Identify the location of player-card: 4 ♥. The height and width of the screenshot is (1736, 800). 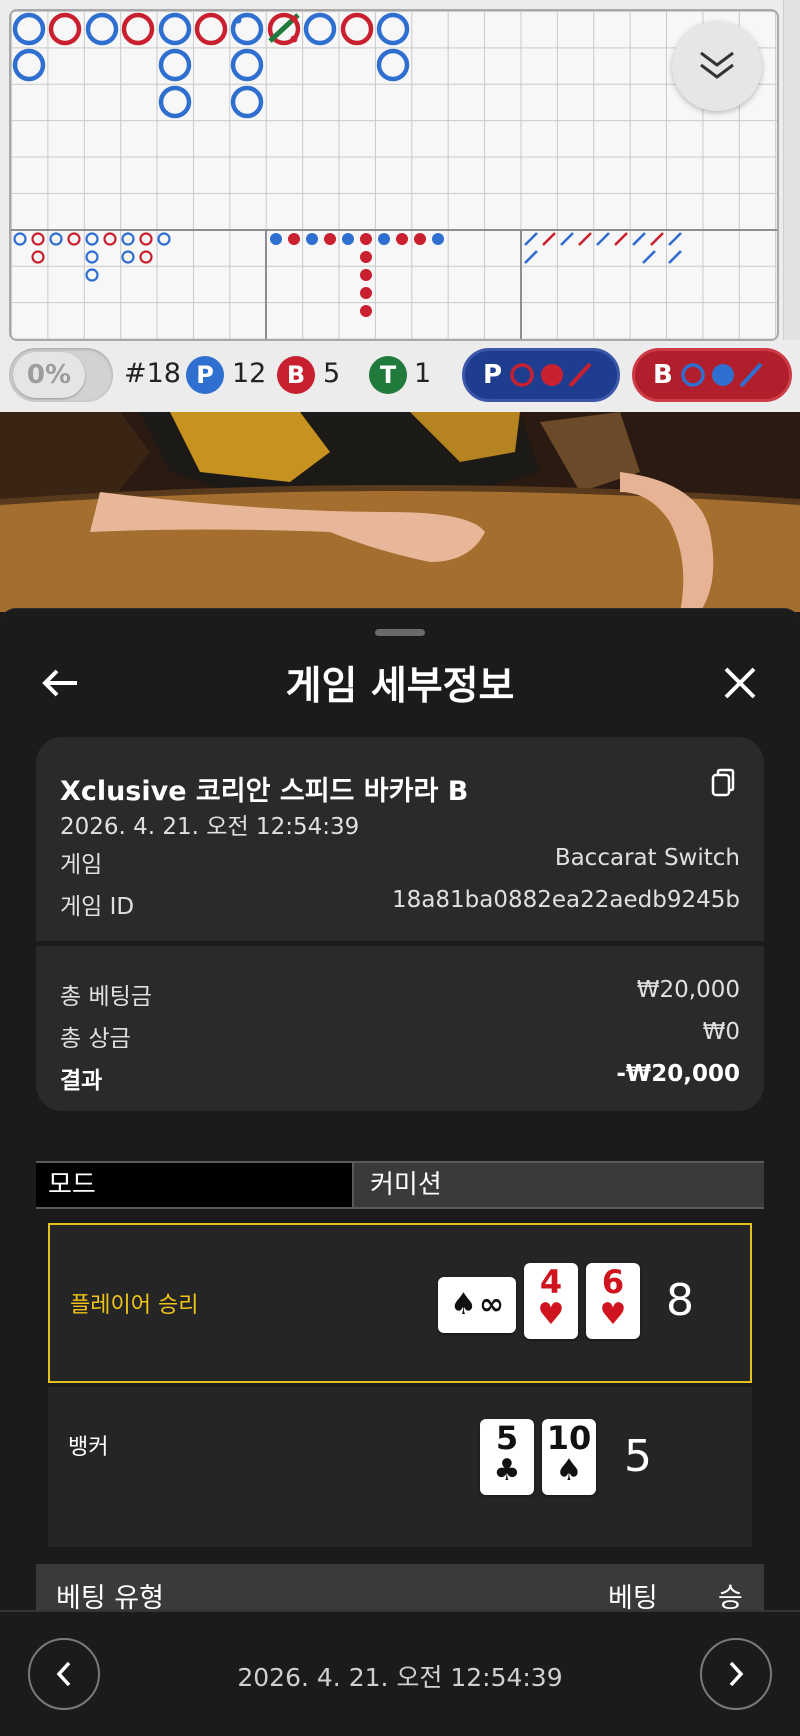
(551, 1301).